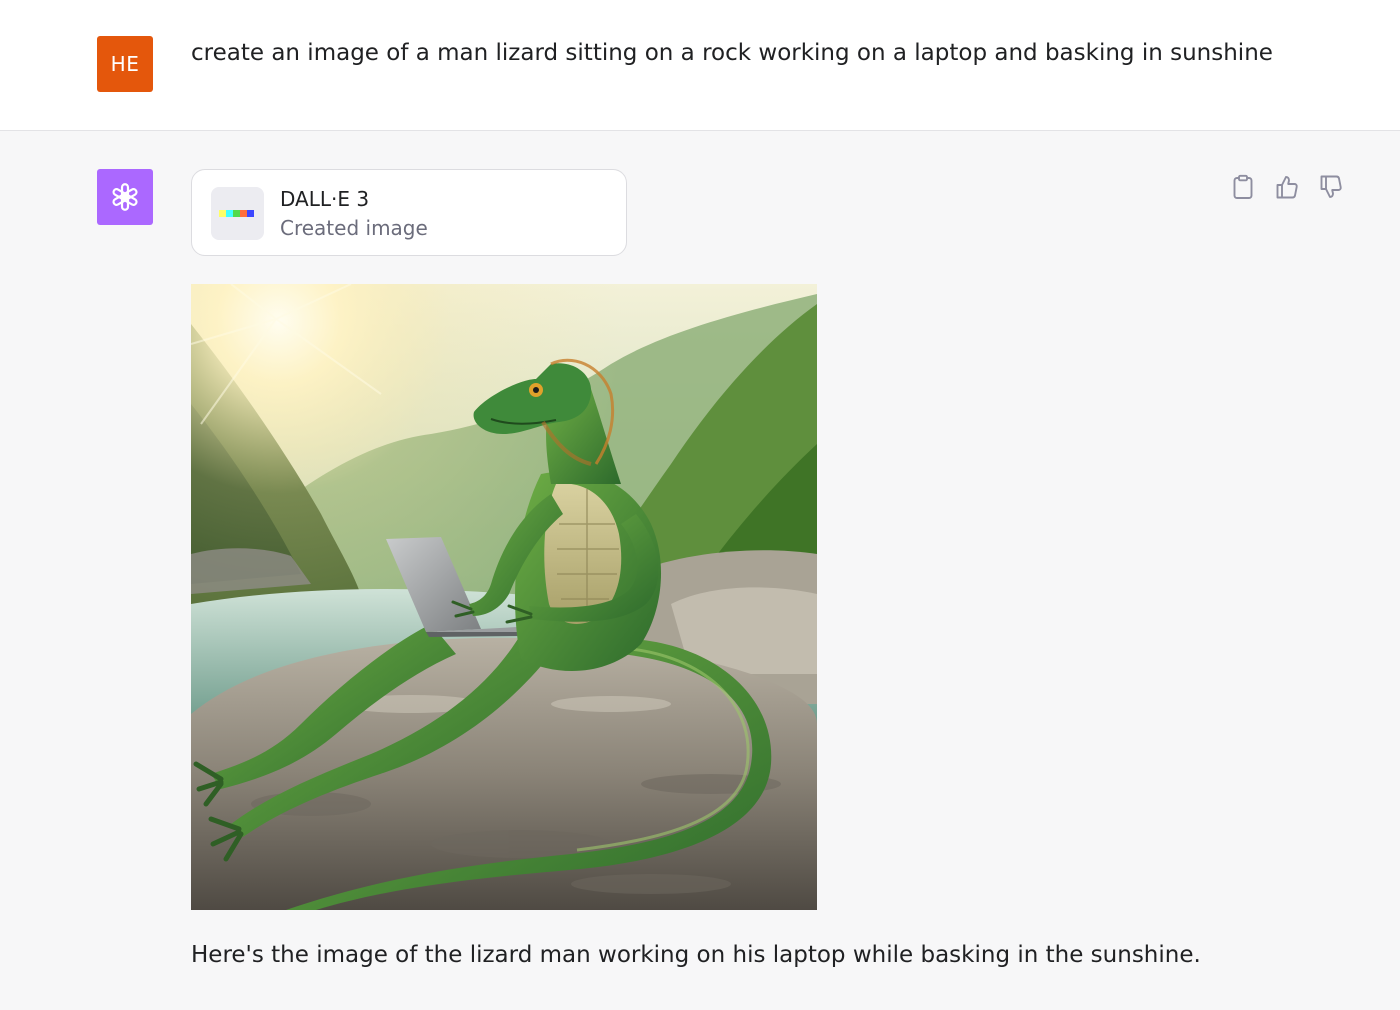  What do you see at coordinates (125, 64) in the screenshot?
I see `user-avatar: HE` at bounding box center [125, 64].